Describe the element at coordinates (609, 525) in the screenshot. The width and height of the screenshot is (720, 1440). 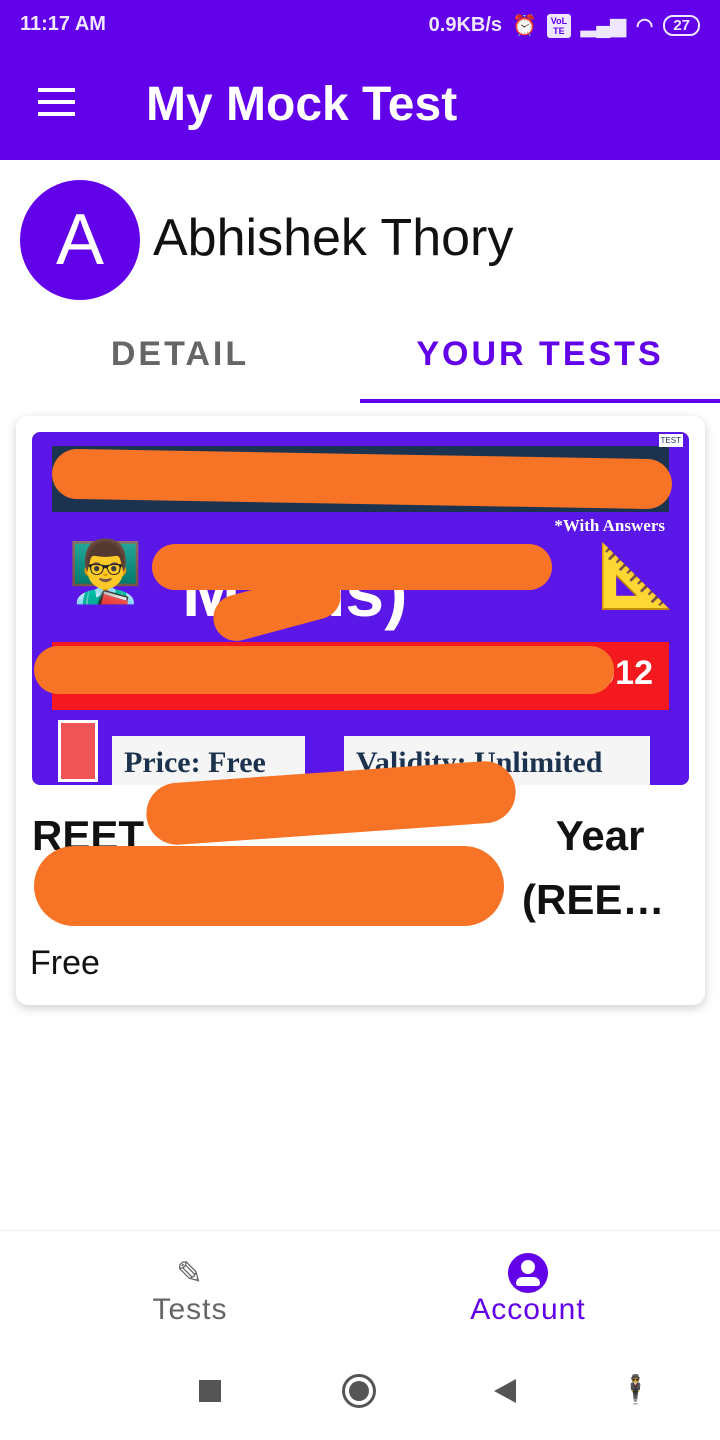
I see `with-answers-label: *With Answers` at that location.